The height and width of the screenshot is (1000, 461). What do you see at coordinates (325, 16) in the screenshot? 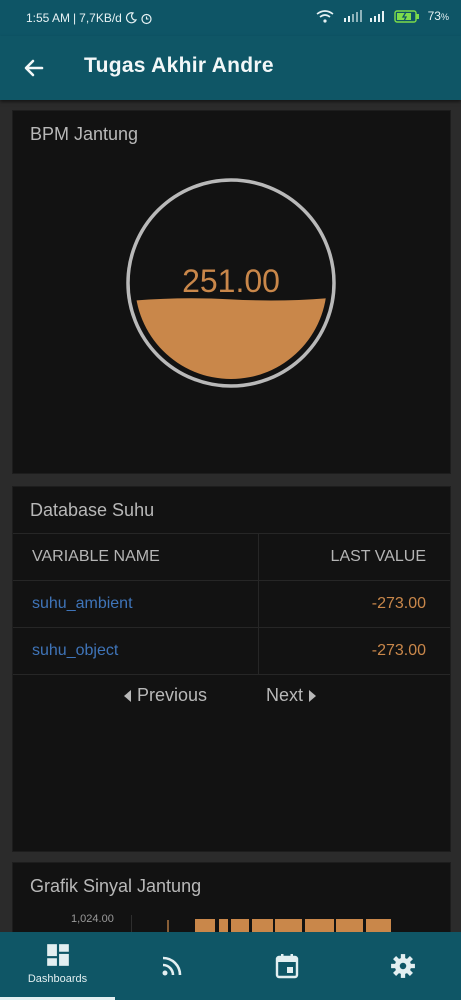
I see `wifi-icon` at bounding box center [325, 16].